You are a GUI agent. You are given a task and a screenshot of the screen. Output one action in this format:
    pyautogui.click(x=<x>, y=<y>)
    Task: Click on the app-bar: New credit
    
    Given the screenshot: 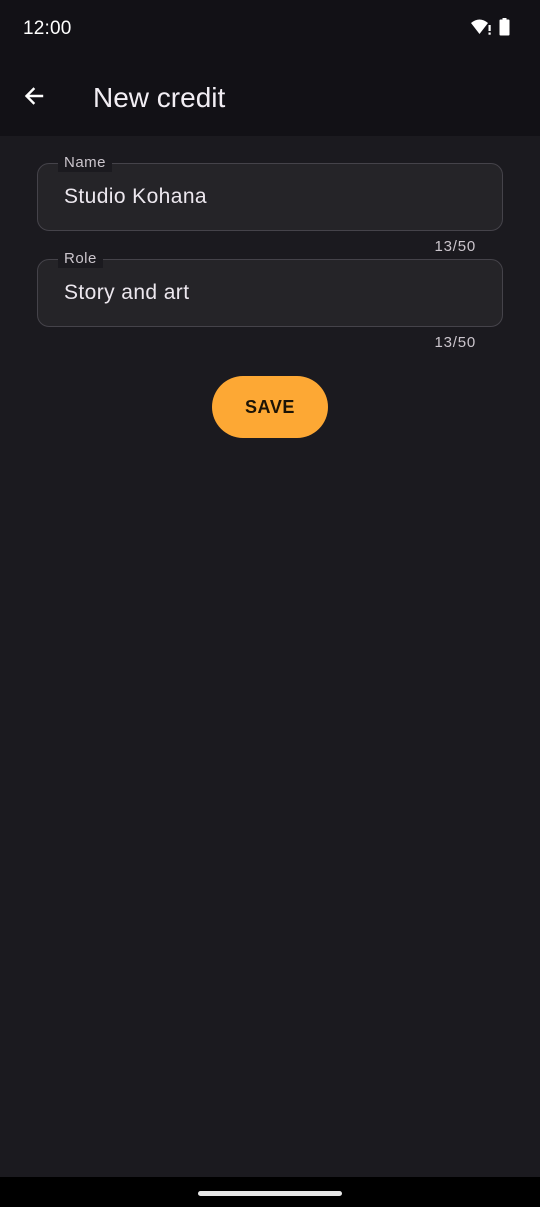 What is the action you would take?
    pyautogui.click(x=270, y=98)
    